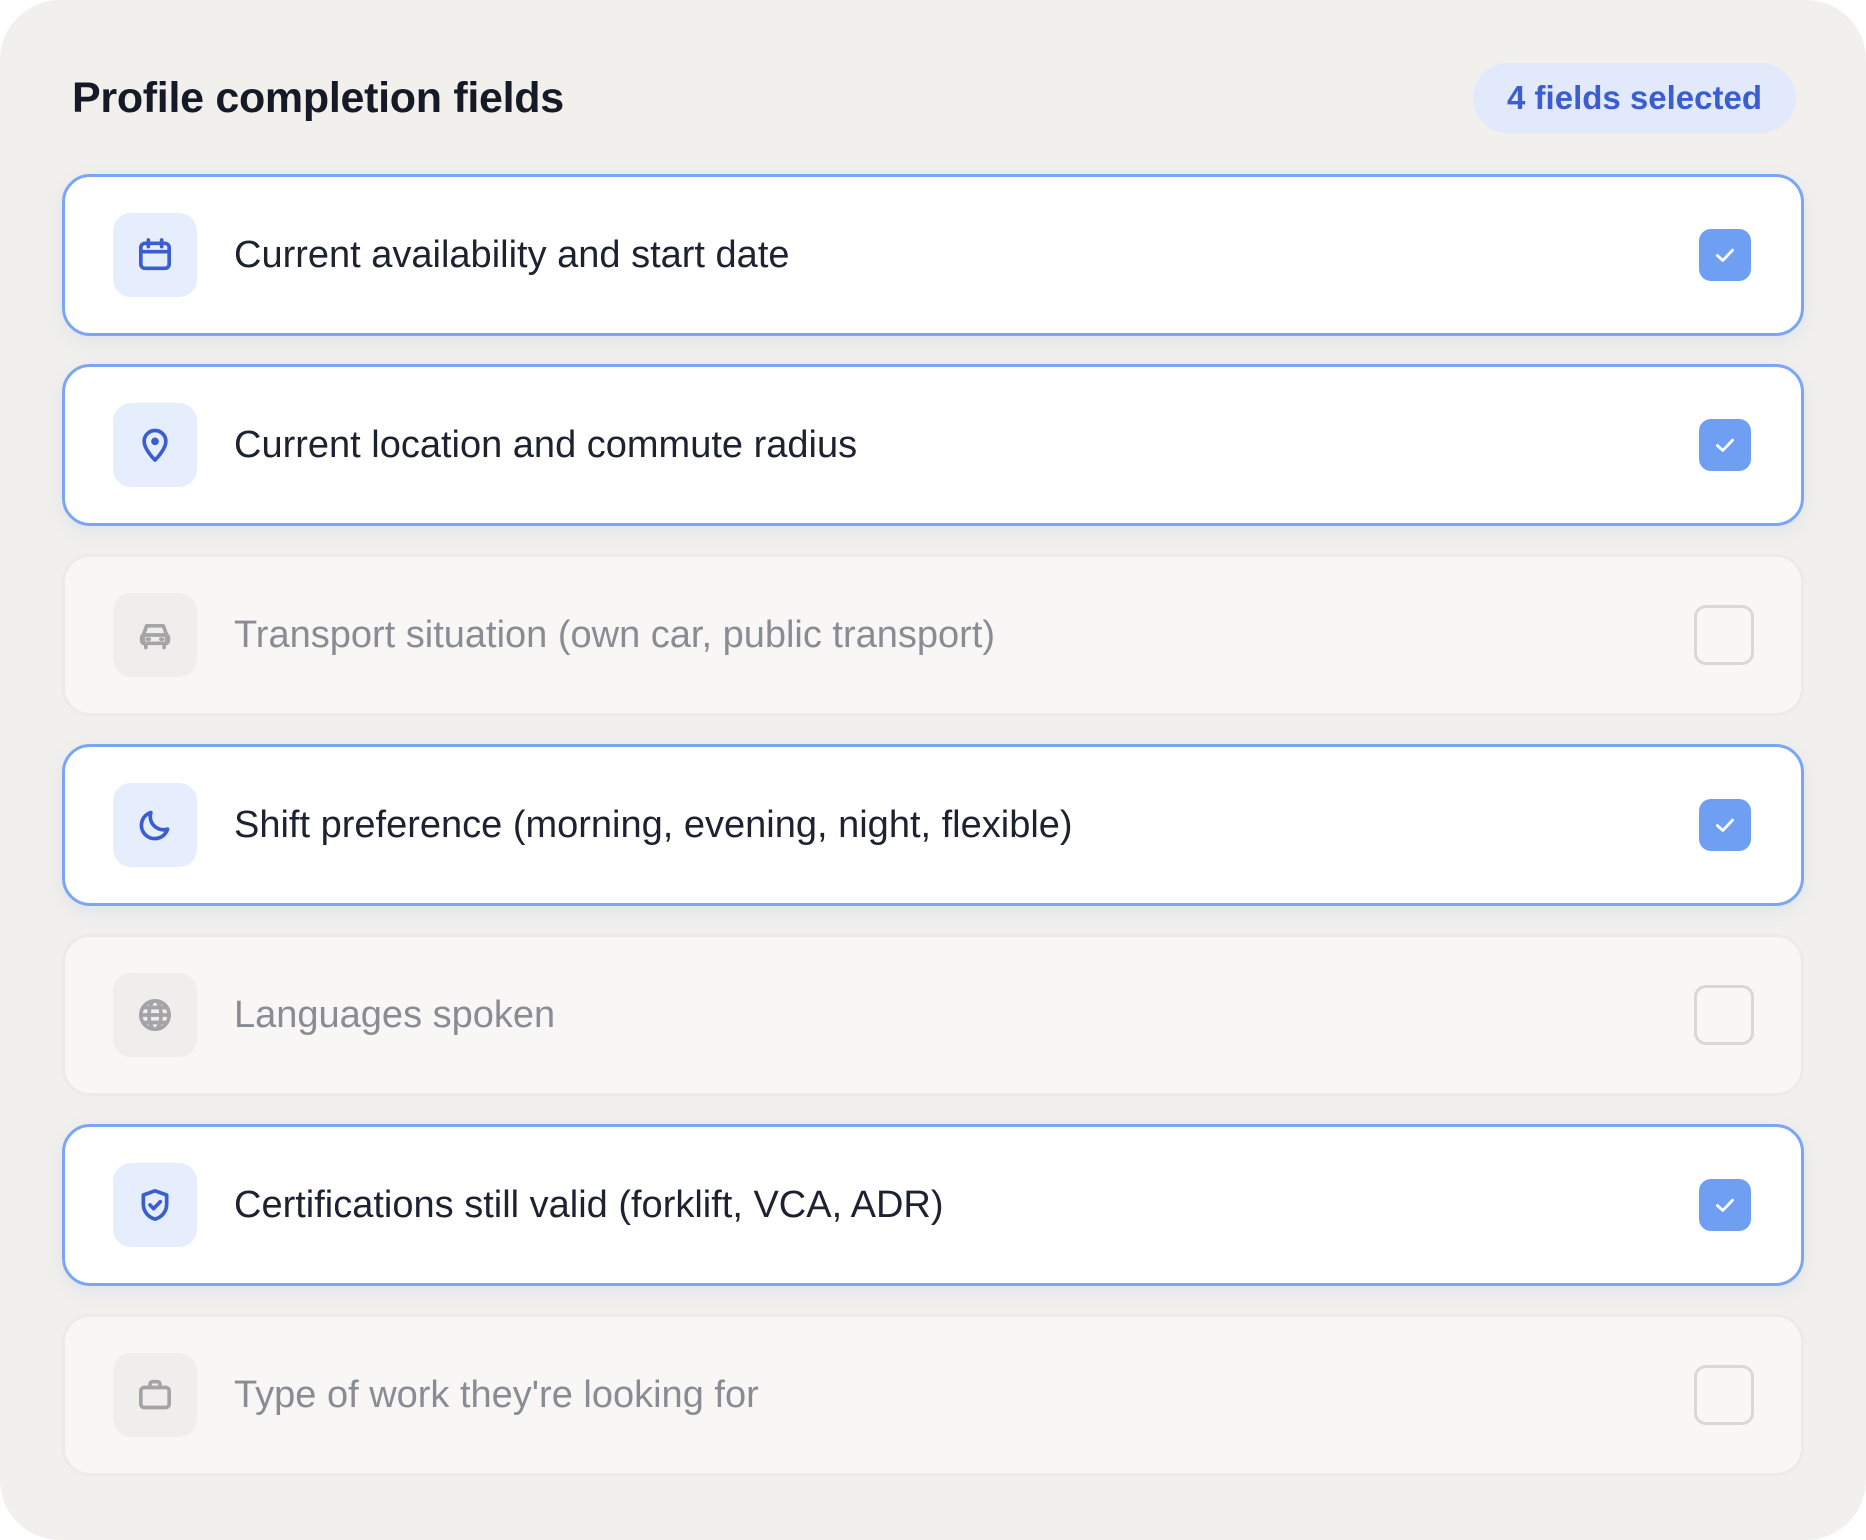 This screenshot has height=1540, width=1866. Describe the element at coordinates (933, 1015) in the screenshot. I see `field-row-languages: Languages spoken` at that location.